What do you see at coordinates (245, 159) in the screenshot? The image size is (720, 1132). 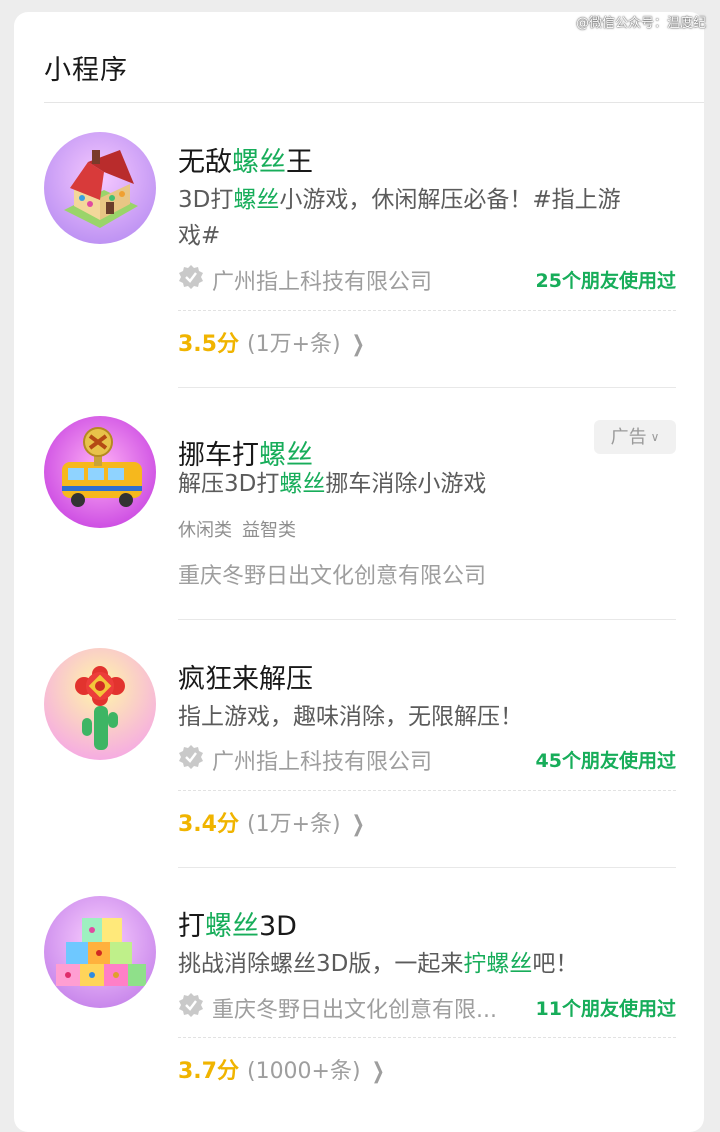 I see `item-title: 无敌螺丝王` at bounding box center [245, 159].